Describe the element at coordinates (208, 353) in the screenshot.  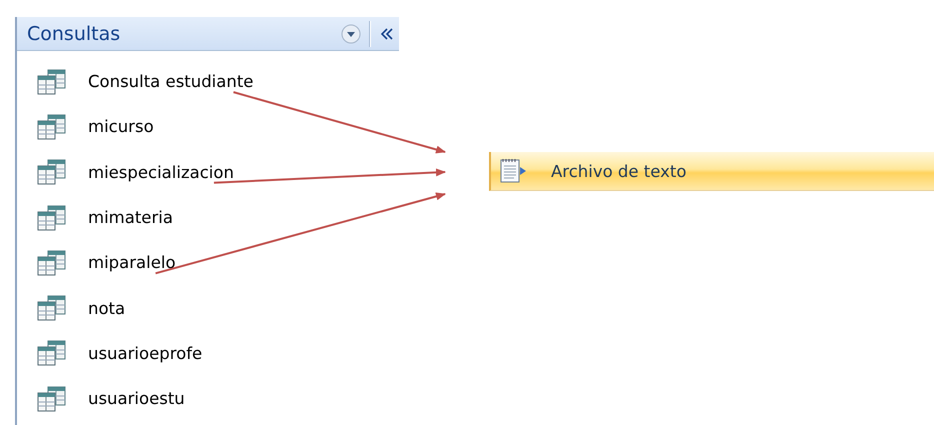
I see `query-item: usuarioeprofe` at that location.